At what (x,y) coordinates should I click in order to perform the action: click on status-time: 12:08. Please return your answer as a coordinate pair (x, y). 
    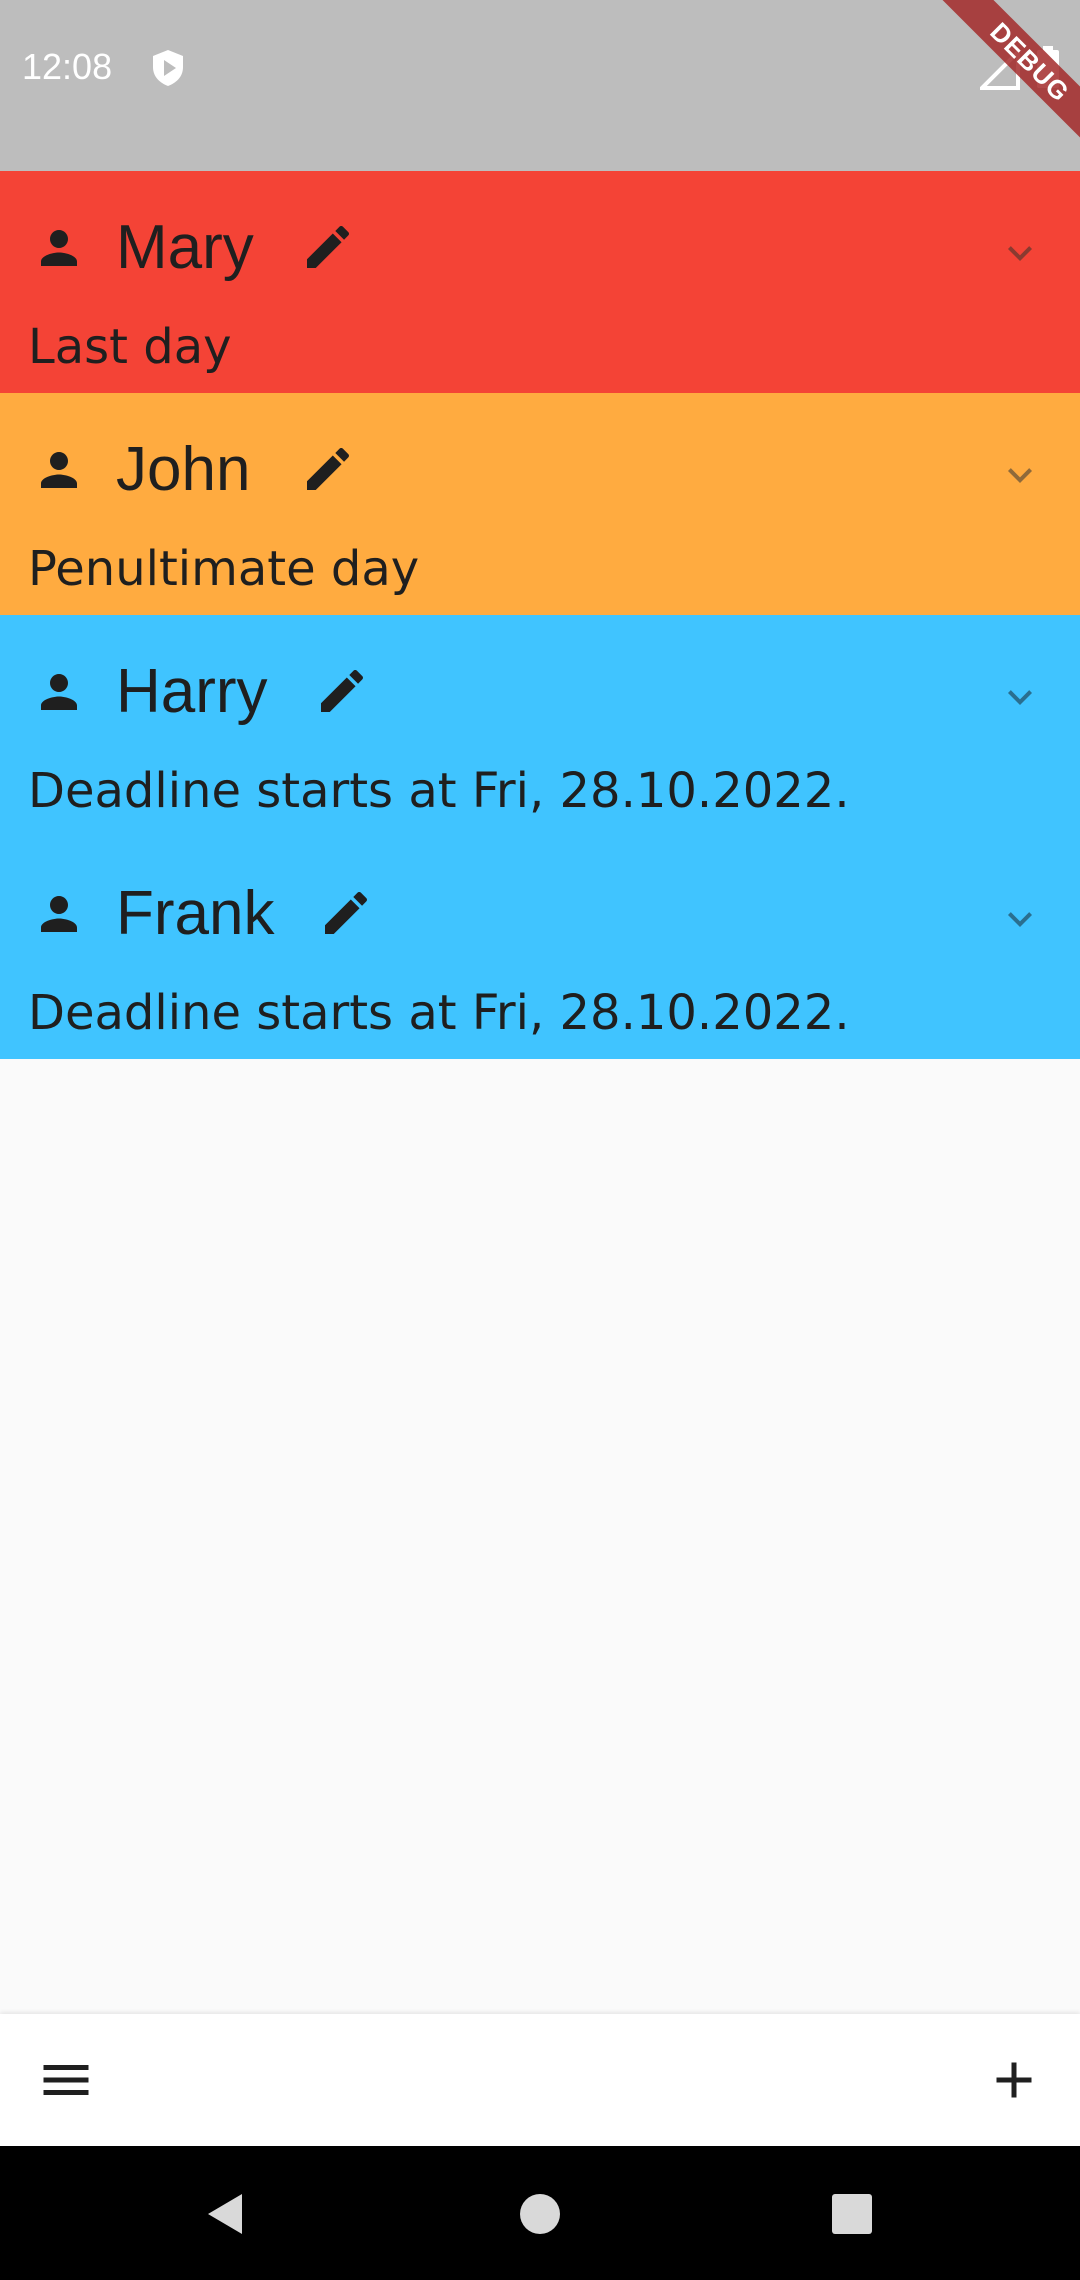
    Looking at the image, I should click on (67, 66).